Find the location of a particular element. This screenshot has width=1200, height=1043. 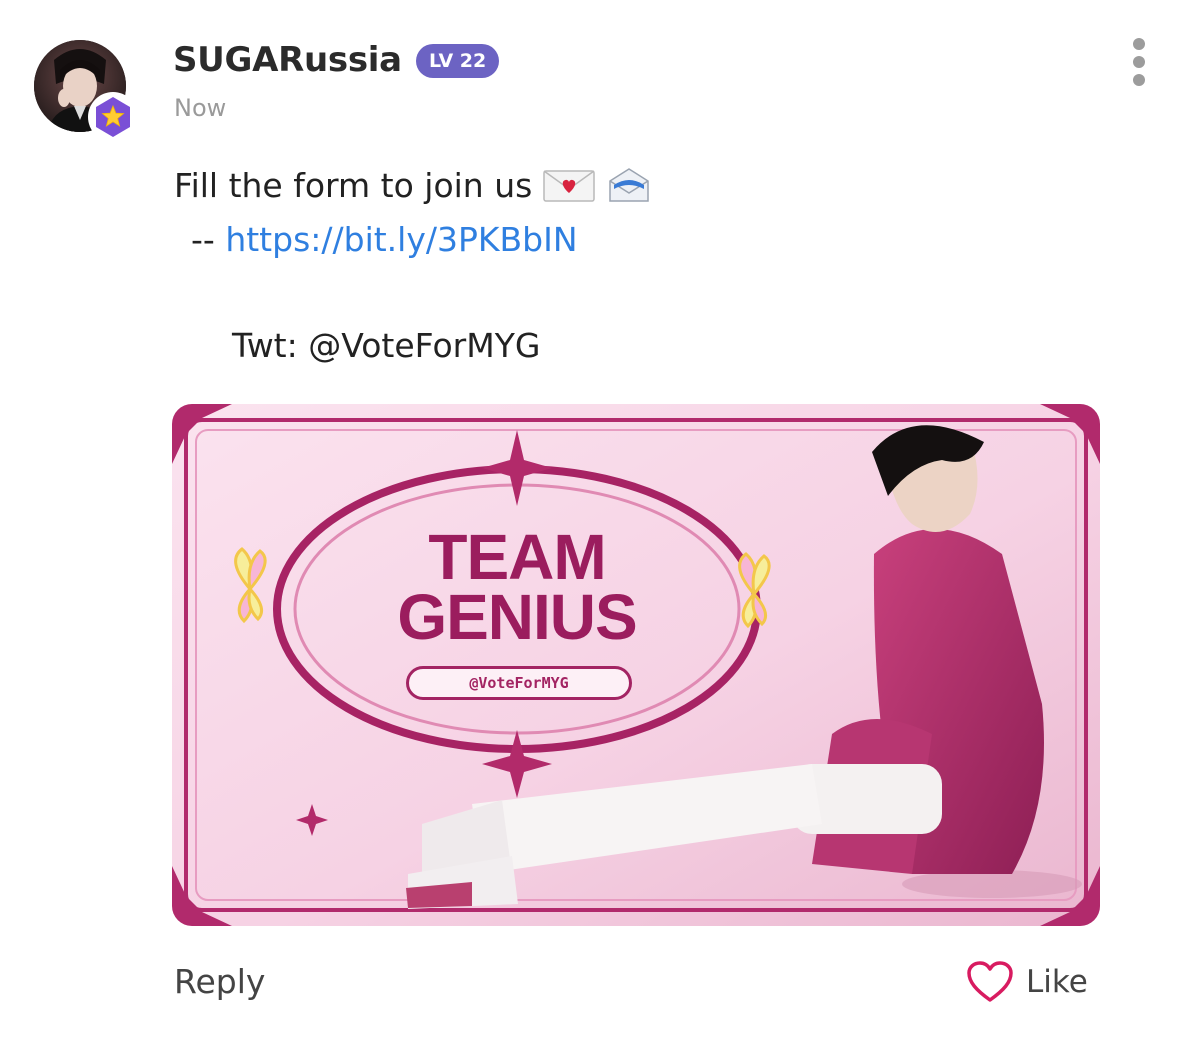

form-link: https://bit.ly/3PKBbIN is located at coordinates (401, 239).